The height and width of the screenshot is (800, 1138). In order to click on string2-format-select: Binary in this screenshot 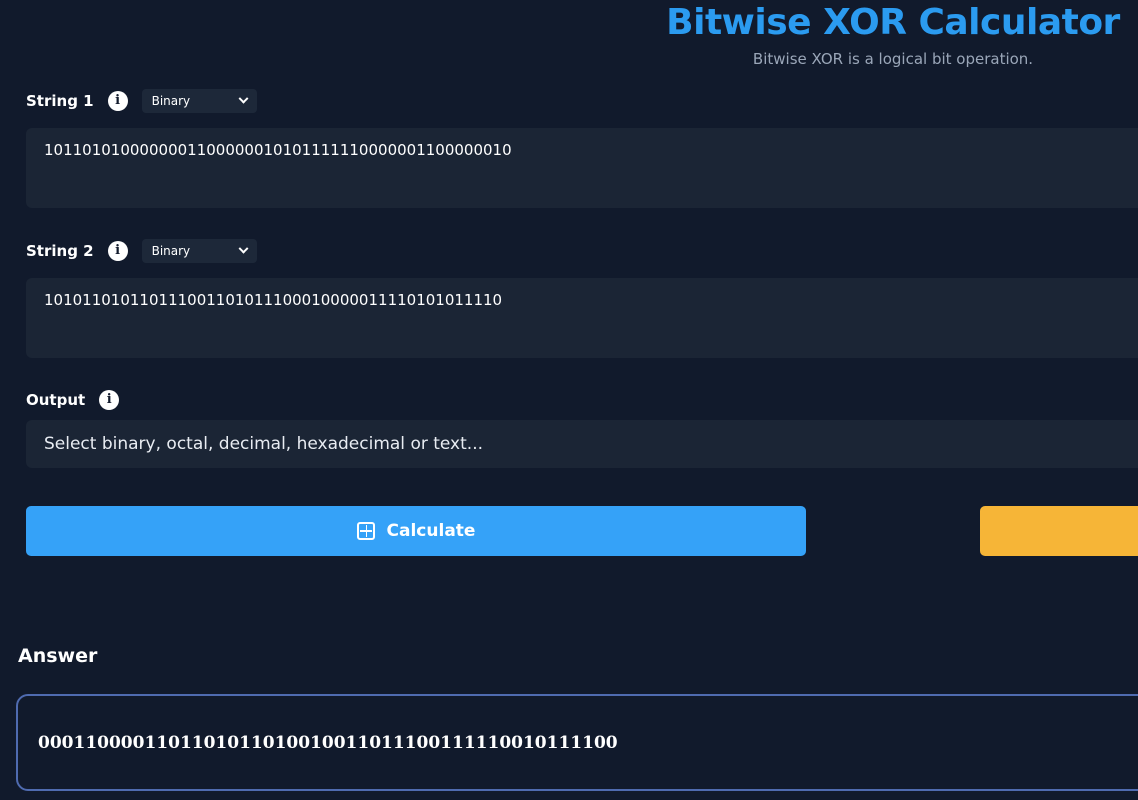, I will do `click(199, 251)`.